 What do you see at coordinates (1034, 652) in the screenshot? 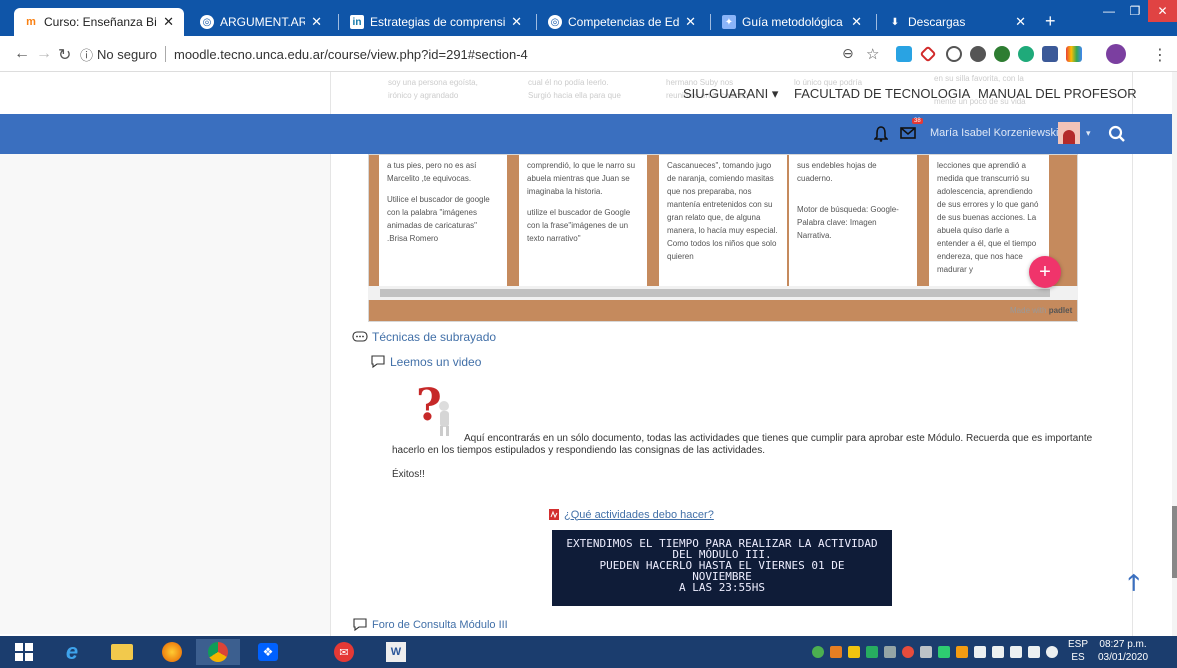
I see `flag-icon` at bounding box center [1034, 652].